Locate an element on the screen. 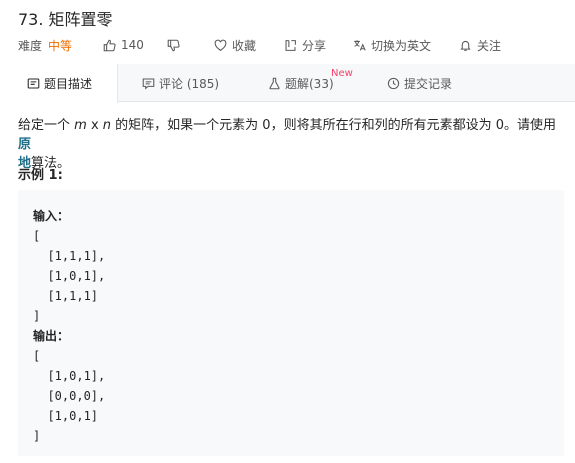  input-label: 输入： is located at coordinates (51, 216).